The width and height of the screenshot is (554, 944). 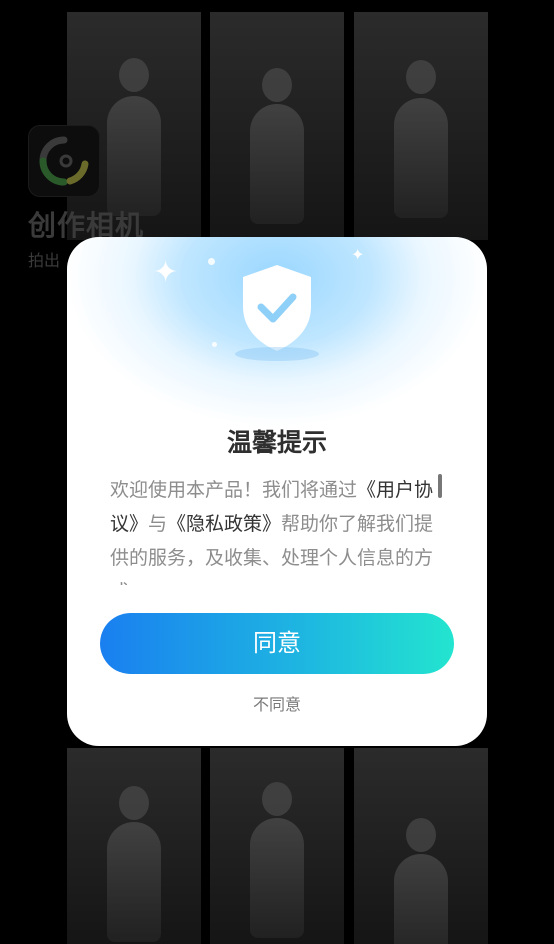 I want to click on body-text-intro: 欢迎使用本产品！我们将通过, so click(x=234, y=490).